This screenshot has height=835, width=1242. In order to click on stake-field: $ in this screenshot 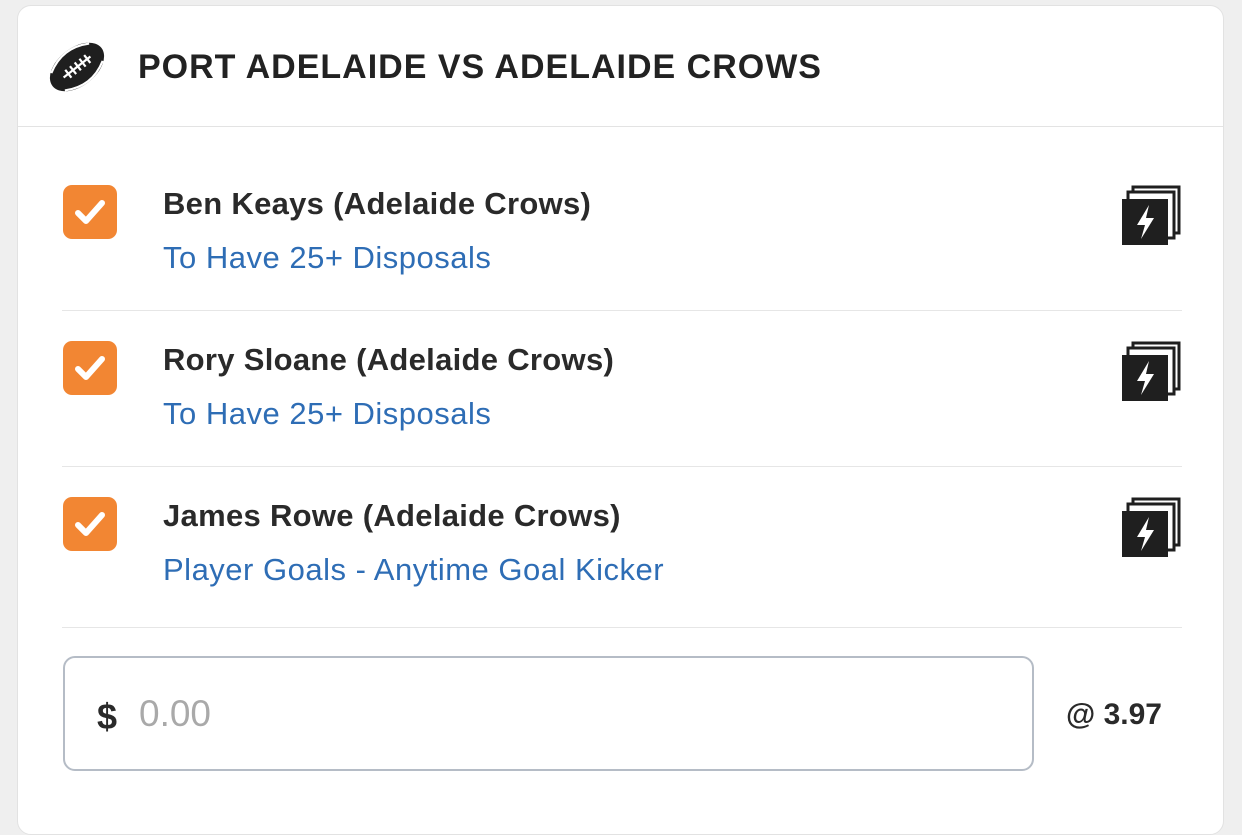, I will do `click(548, 713)`.